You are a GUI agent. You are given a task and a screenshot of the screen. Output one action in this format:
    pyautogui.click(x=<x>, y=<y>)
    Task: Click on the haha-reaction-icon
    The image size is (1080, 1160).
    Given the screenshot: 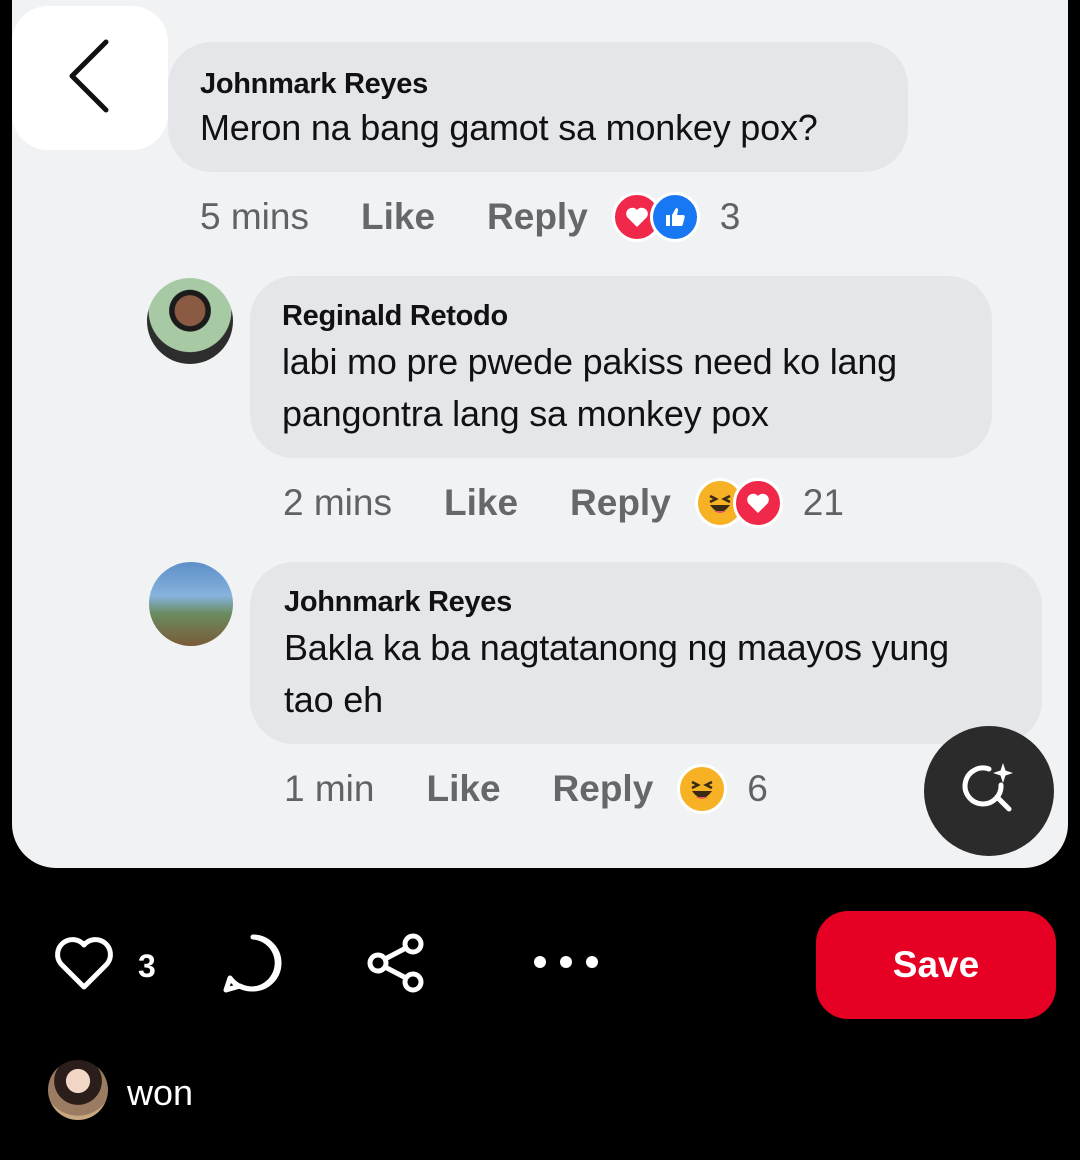 What is the action you would take?
    pyautogui.click(x=702, y=789)
    